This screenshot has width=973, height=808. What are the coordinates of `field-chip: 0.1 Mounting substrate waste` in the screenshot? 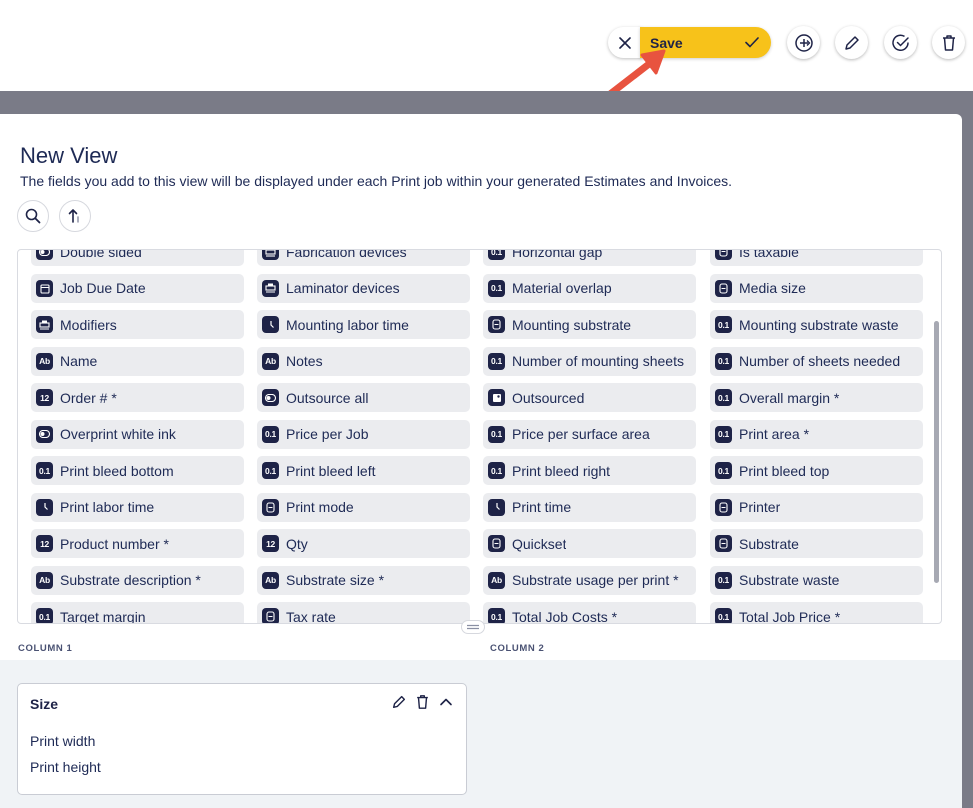 It's located at (816, 324).